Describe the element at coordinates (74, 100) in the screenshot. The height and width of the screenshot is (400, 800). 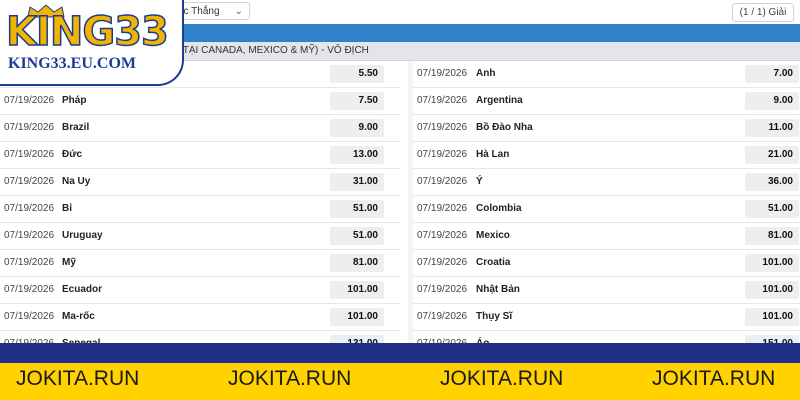
I see `team-name: Pháp` at that location.